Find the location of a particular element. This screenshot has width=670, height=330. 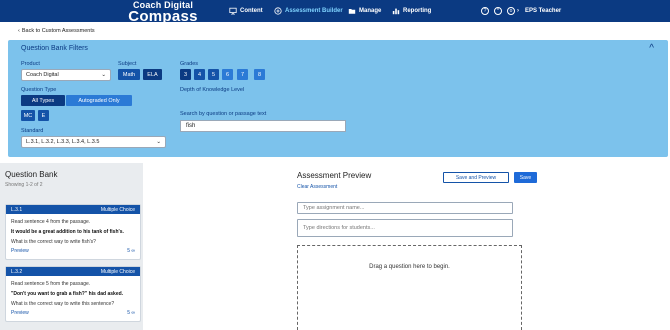

assessment-preview-title: Assessment Preview is located at coordinates (334, 175).